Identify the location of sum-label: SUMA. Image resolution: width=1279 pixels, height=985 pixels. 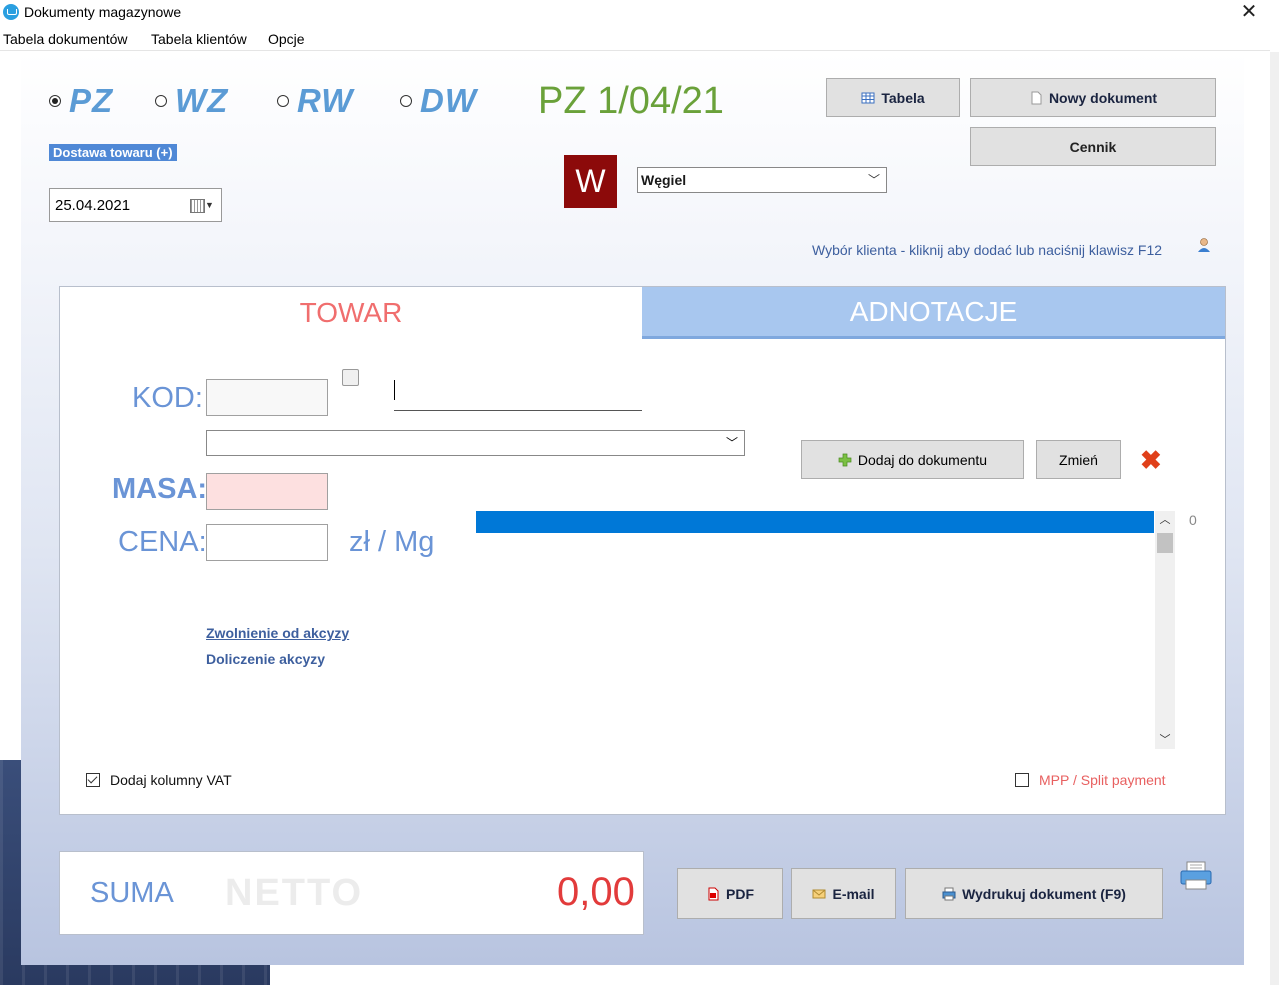
(132, 893).